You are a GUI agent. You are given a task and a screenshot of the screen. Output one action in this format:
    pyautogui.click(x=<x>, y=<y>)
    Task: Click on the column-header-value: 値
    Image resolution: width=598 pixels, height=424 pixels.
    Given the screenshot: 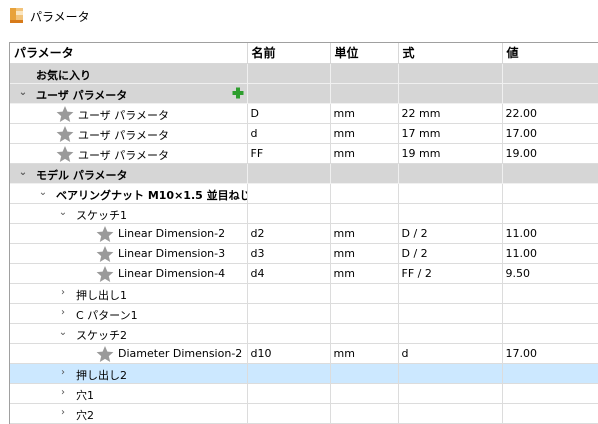 What is the action you would take?
    pyautogui.click(x=550, y=53)
    